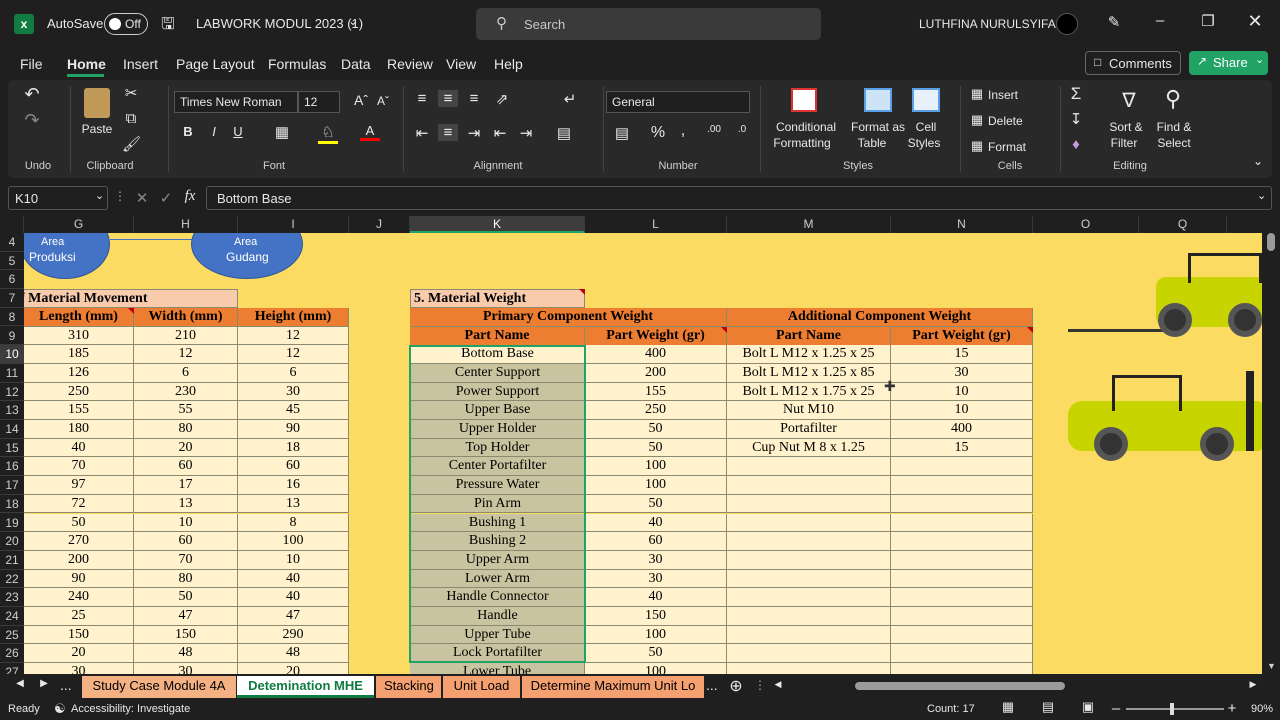 The image size is (1280, 720). What do you see at coordinates (186, 317) in the screenshot?
I see `movement-header-width: Width (mm)` at bounding box center [186, 317].